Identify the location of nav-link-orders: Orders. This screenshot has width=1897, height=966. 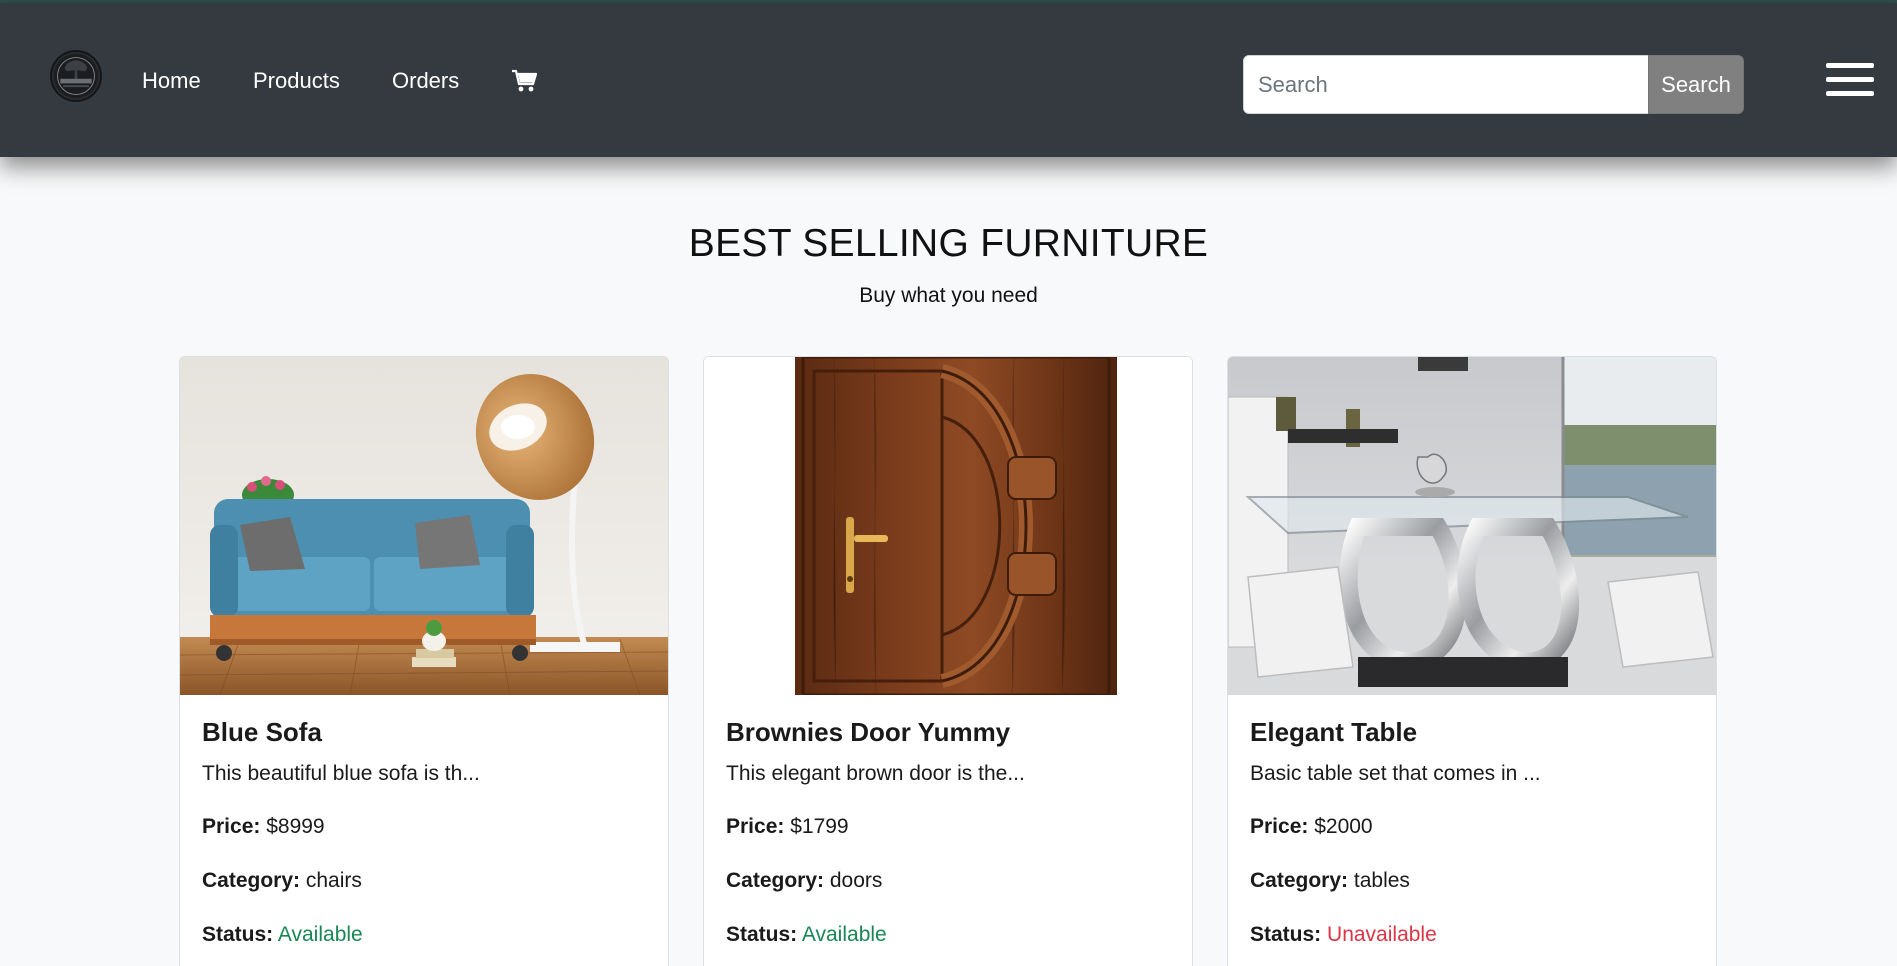
(425, 81).